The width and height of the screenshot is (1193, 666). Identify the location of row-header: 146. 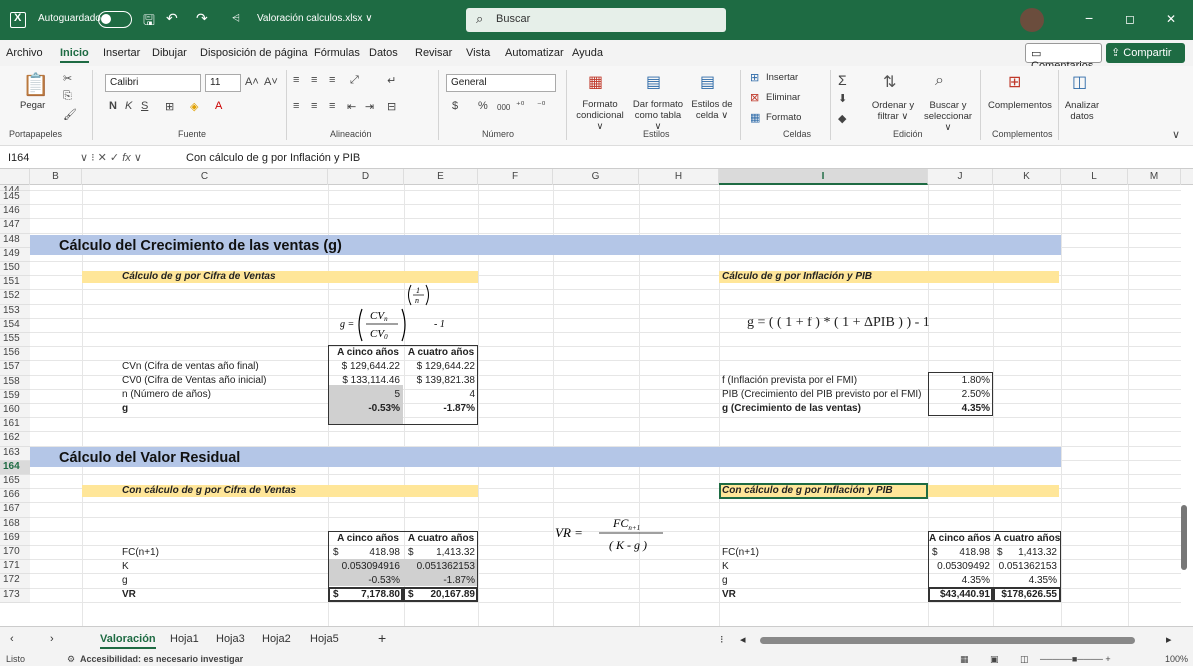
(15, 212).